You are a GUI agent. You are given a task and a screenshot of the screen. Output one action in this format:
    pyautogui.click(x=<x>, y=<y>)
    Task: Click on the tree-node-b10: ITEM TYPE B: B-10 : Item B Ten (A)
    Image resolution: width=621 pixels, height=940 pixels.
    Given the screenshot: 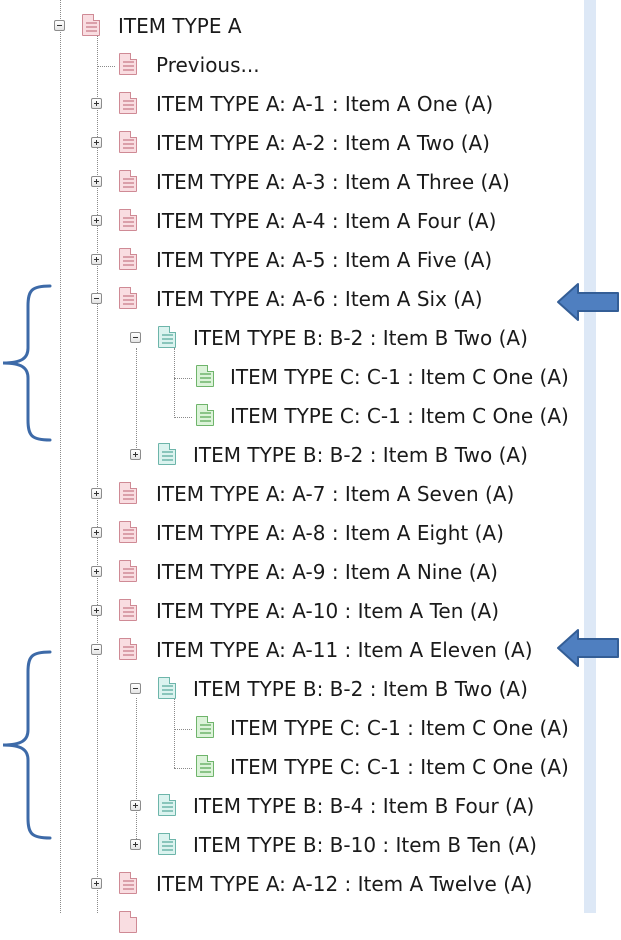 What is the action you would take?
    pyautogui.click(x=350, y=845)
    